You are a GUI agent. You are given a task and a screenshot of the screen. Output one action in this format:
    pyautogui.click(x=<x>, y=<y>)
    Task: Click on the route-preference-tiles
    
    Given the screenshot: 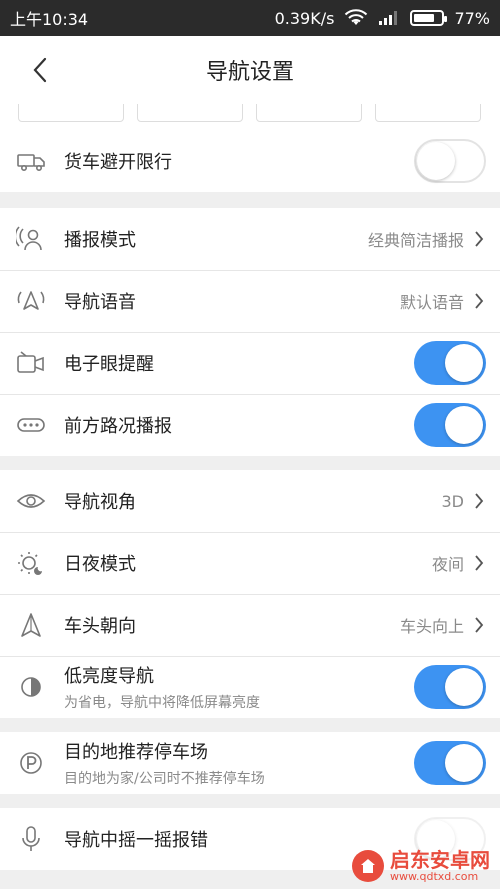 What is the action you would take?
    pyautogui.click(x=250, y=117)
    